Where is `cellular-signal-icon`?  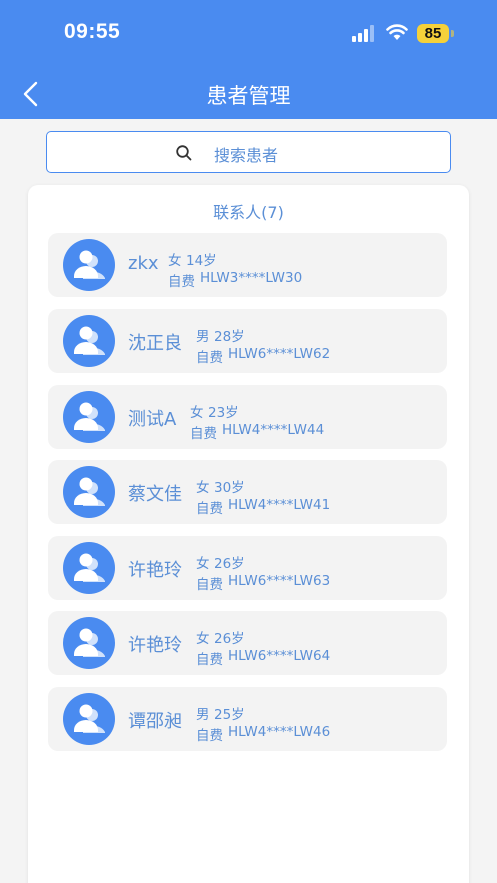
cellular-signal-icon is located at coordinates (363, 33).